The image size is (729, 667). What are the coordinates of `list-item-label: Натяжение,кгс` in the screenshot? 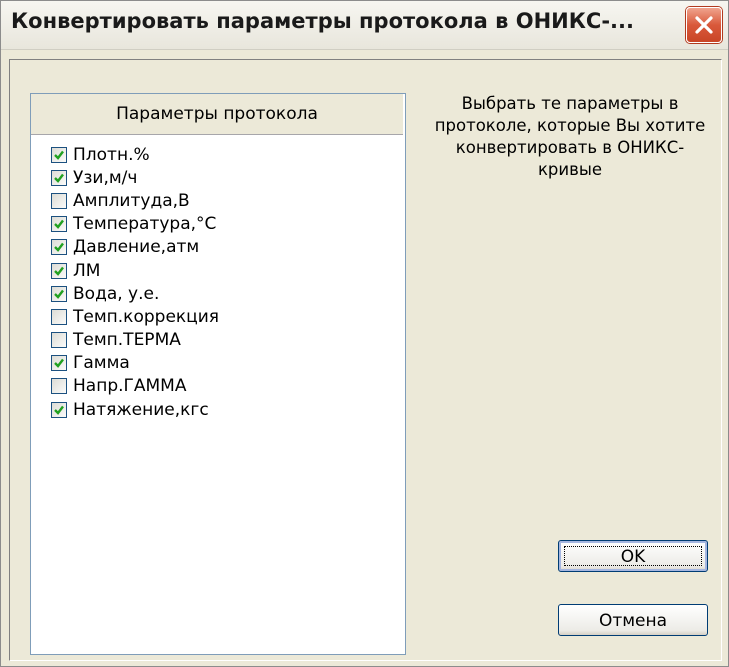 It's located at (141, 409).